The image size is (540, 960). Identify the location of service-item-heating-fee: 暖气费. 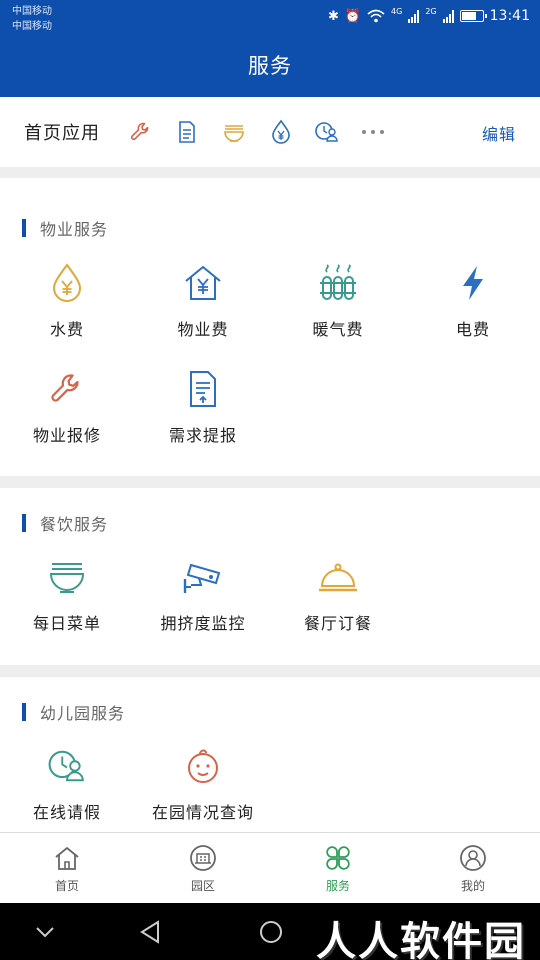
(338, 300).